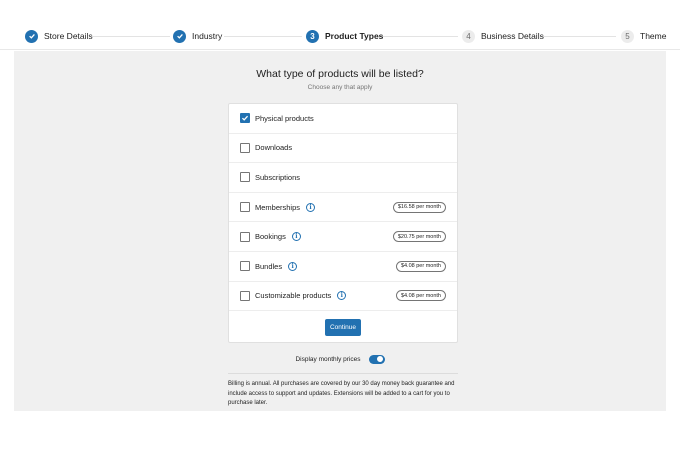 This screenshot has width=680, height=450. I want to click on option-label: Bookings, so click(270, 237).